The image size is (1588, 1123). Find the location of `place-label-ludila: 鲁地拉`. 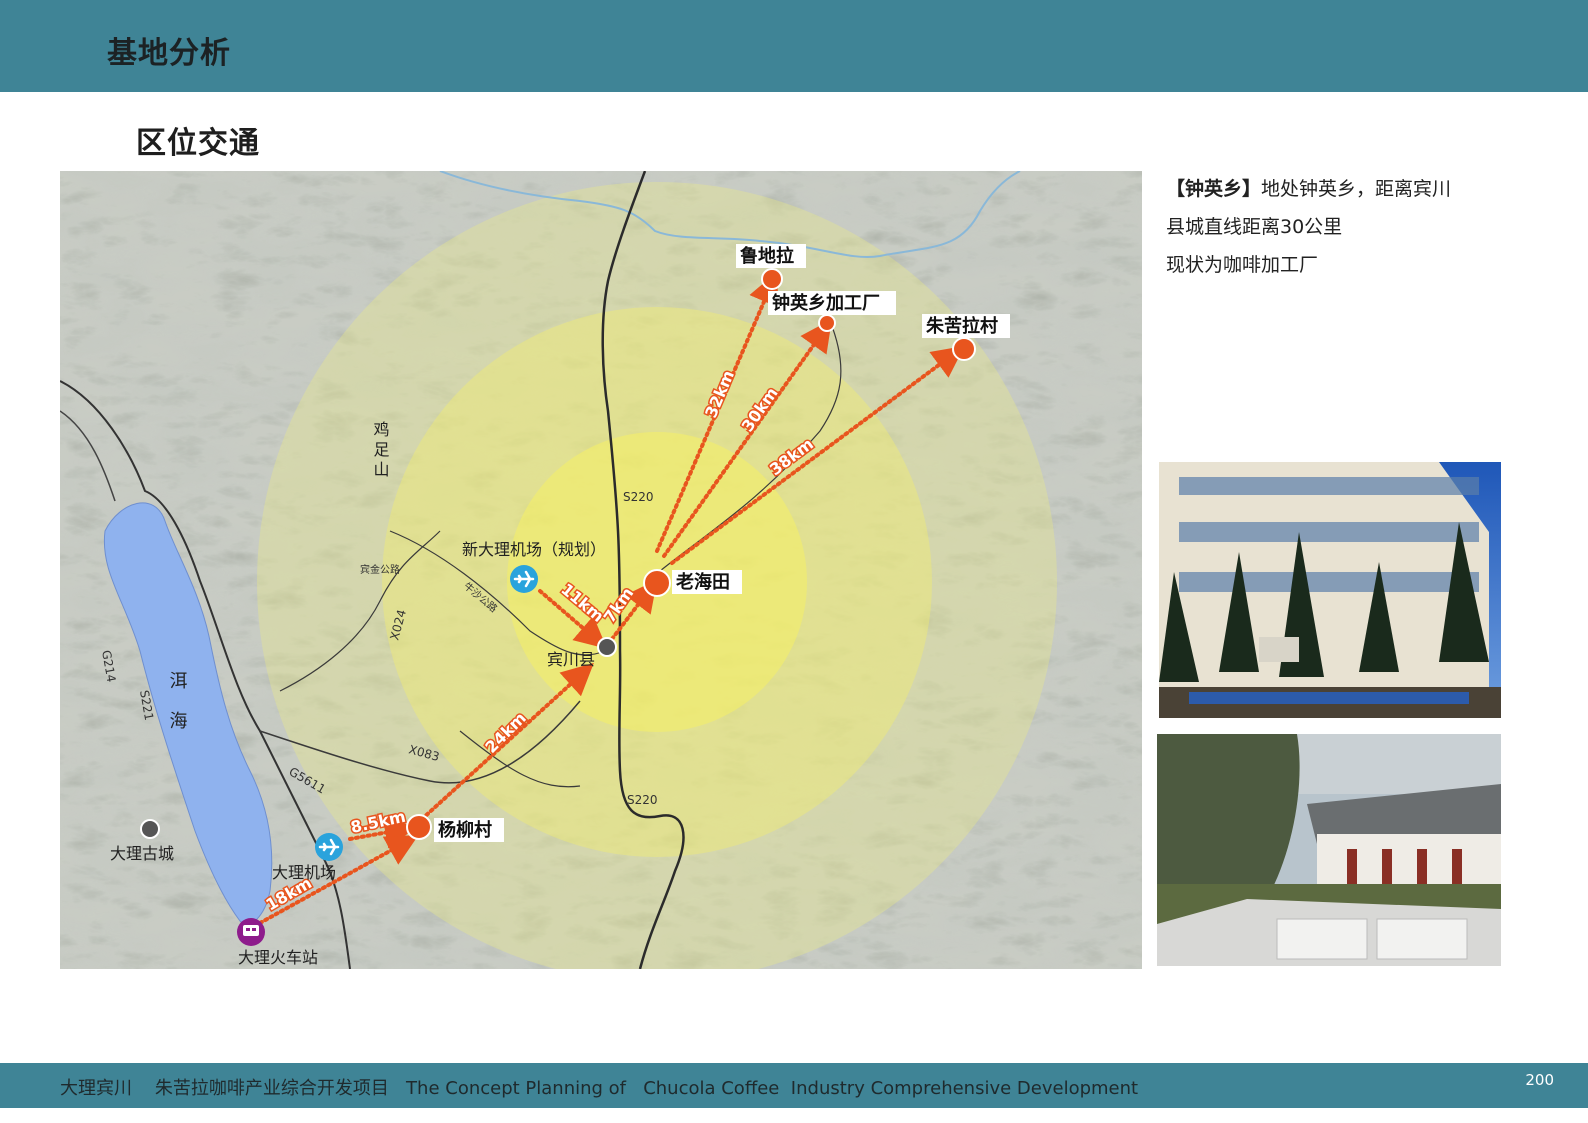

place-label-ludila: 鲁地拉 is located at coordinates (767, 256).